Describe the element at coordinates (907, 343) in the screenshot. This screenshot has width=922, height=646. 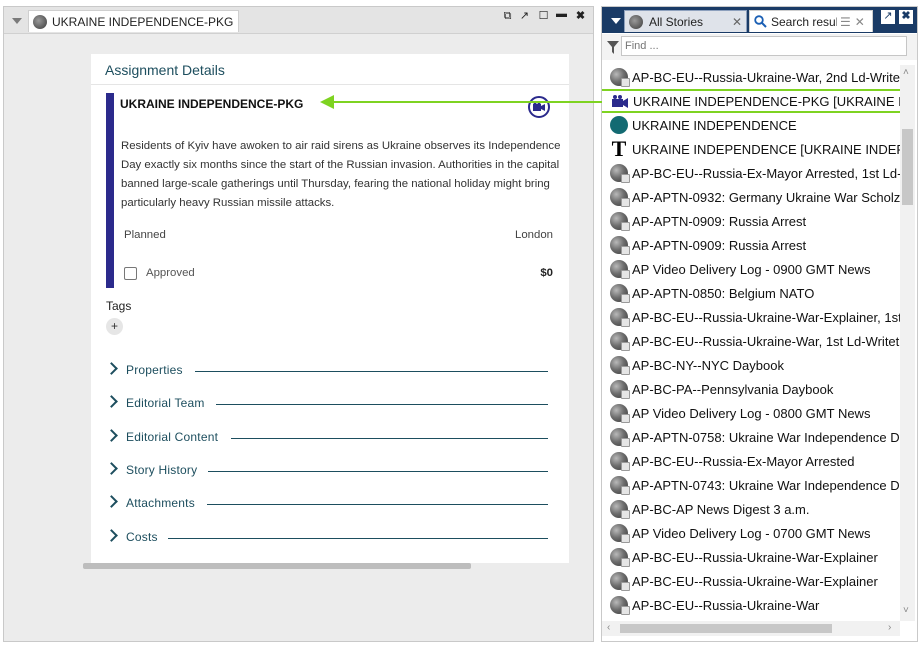
I see `vertical-scrollbar: ˄ ˅` at that location.